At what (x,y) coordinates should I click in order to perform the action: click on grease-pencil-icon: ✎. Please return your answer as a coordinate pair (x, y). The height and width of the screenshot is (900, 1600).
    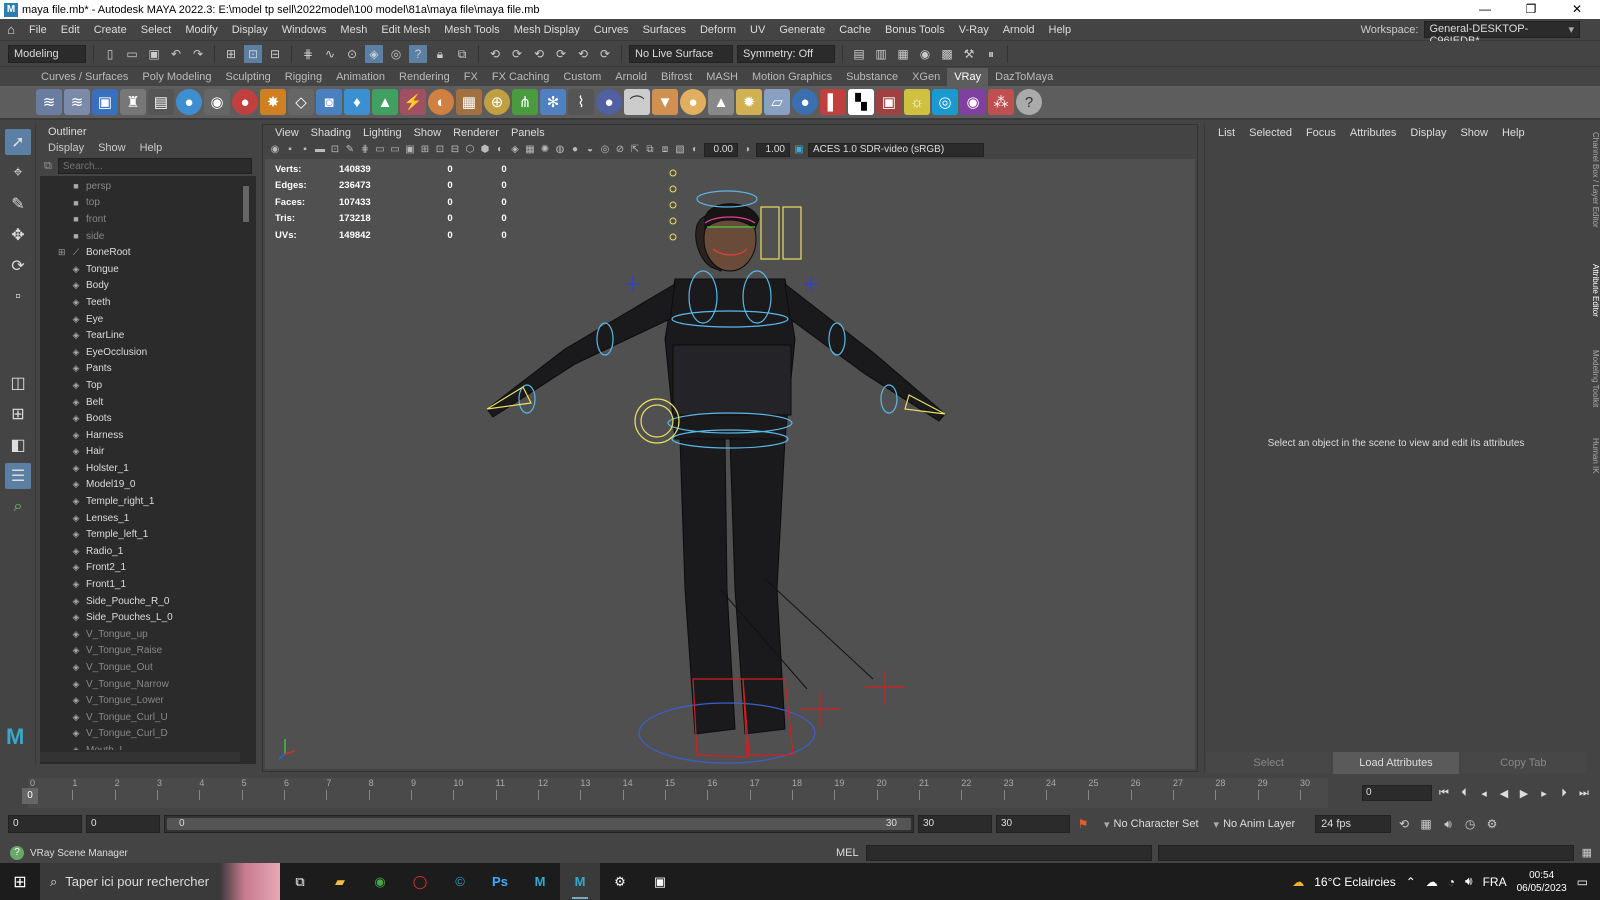
    Looking at the image, I should click on (350, 150).